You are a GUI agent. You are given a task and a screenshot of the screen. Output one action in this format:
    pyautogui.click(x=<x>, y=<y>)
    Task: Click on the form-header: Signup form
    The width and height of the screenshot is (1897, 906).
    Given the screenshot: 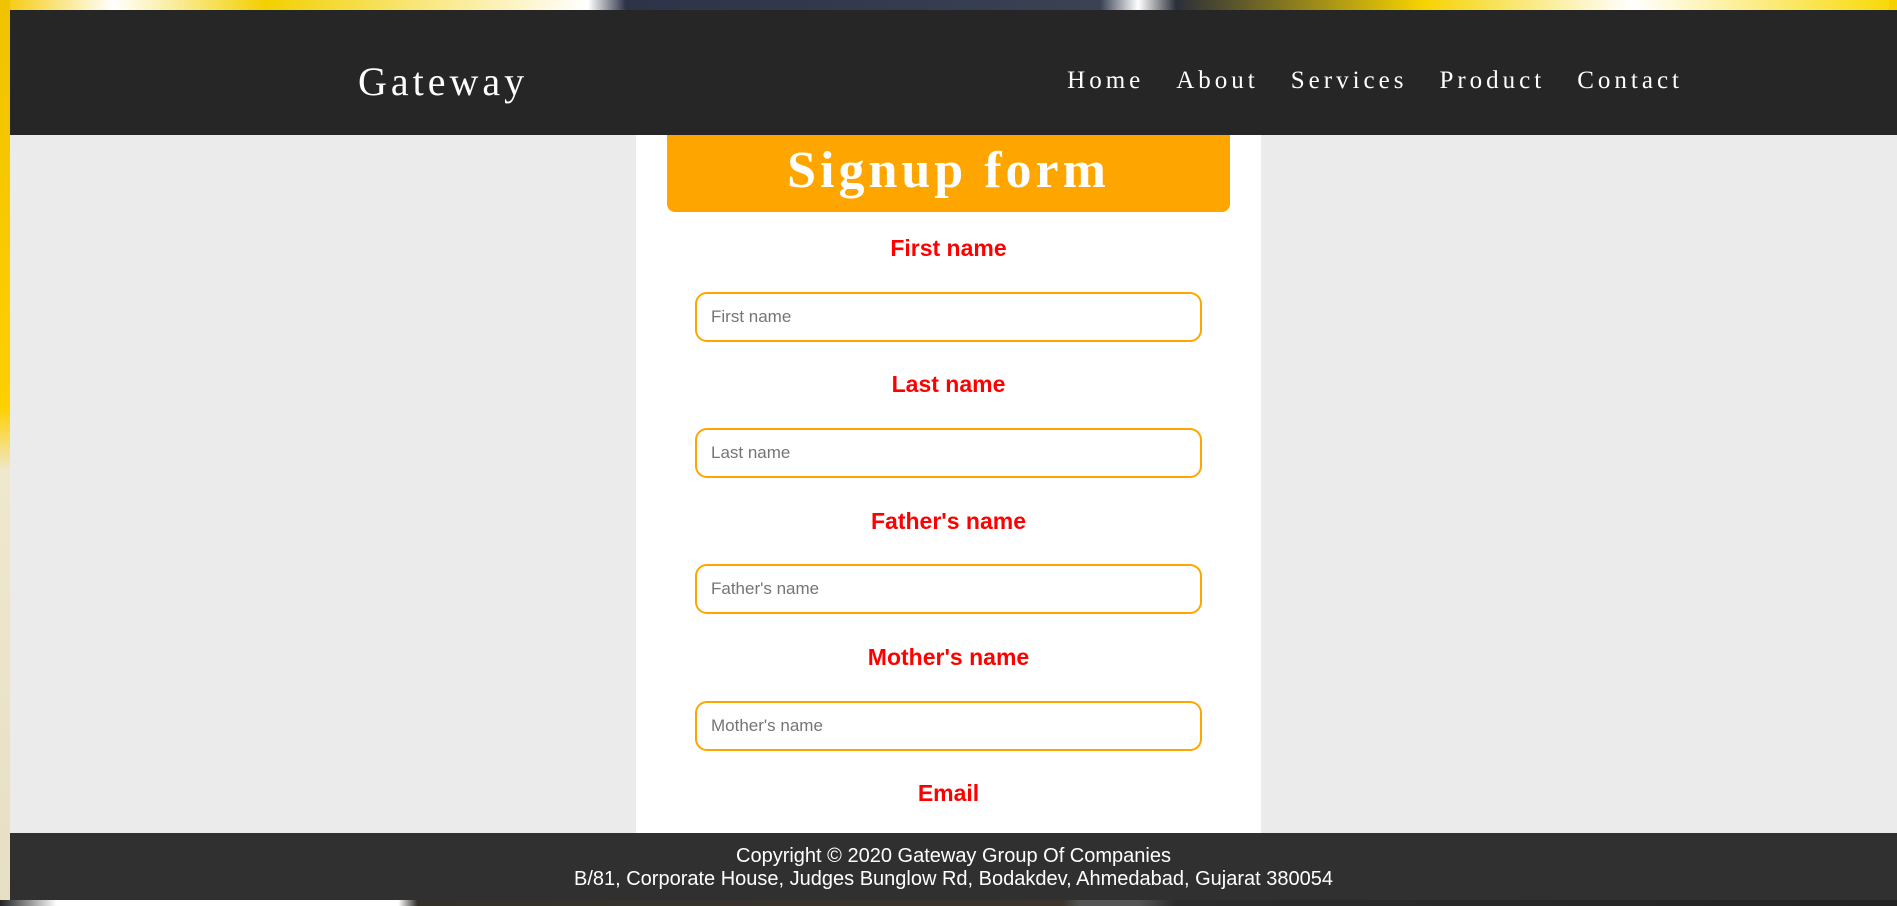 What is the action you would take?
    pyautogui.click(x=948, y=173)
    